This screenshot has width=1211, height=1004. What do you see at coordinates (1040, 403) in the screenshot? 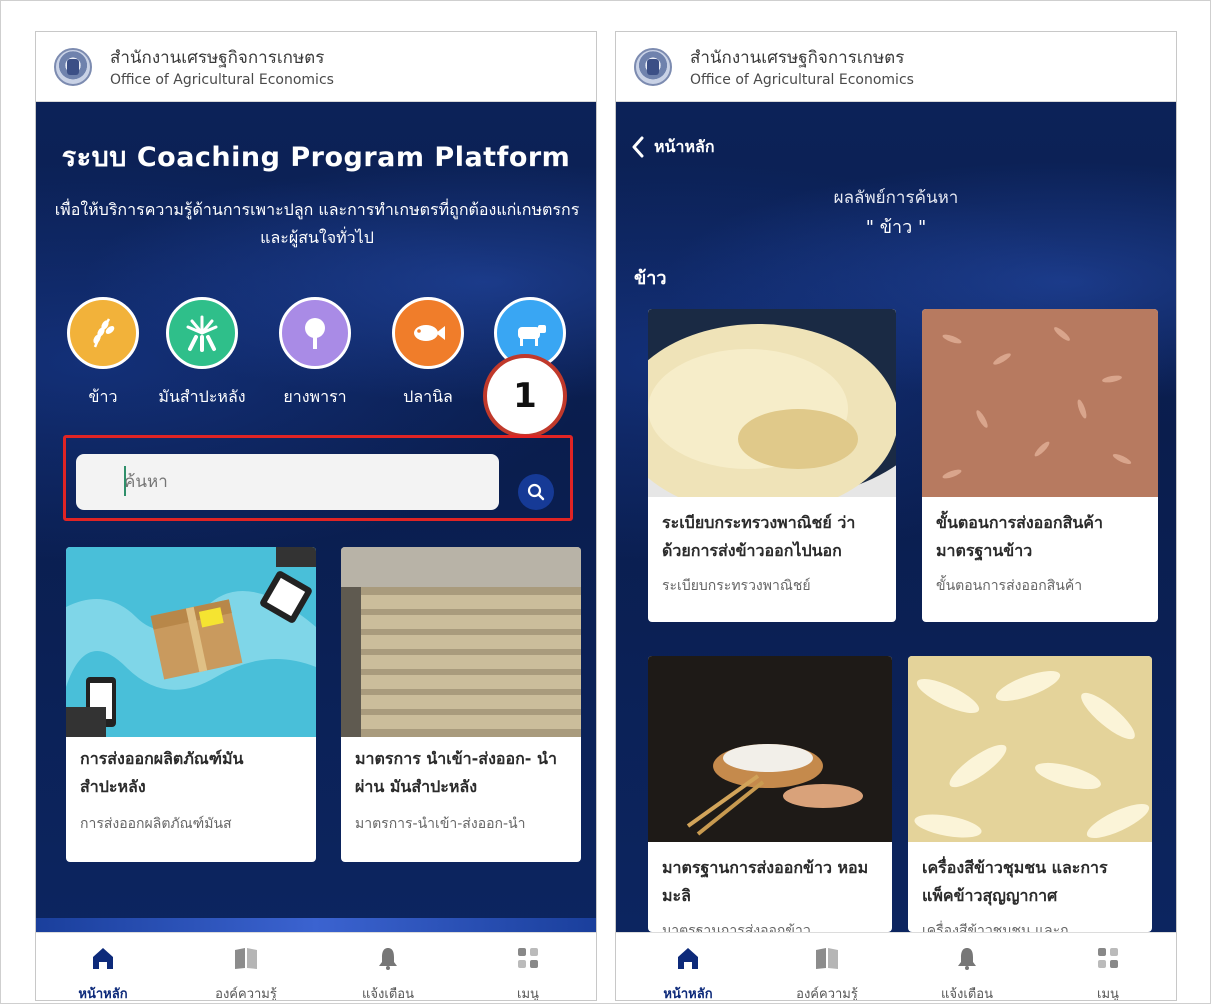
I see `brown-rice-image` at bounding box center [1040, 403].